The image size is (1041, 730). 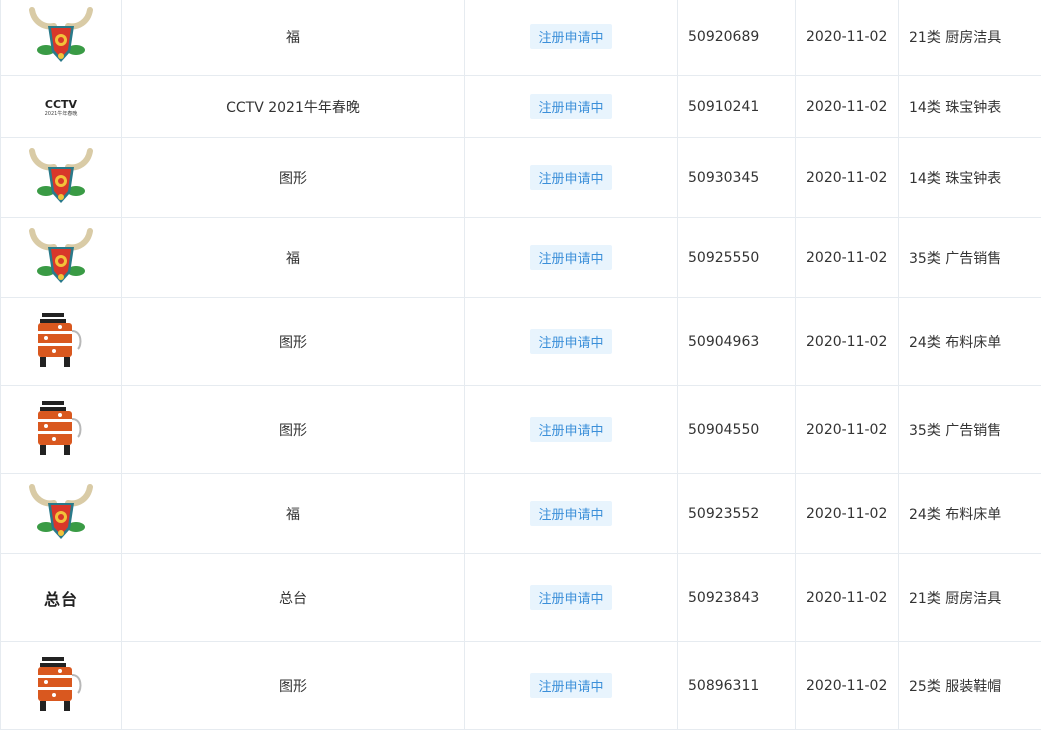 I want to click on table-row: 总台 总台 注册申请中 509238432020-11-0221类 厨房洁具, so click(x=521, y=598).